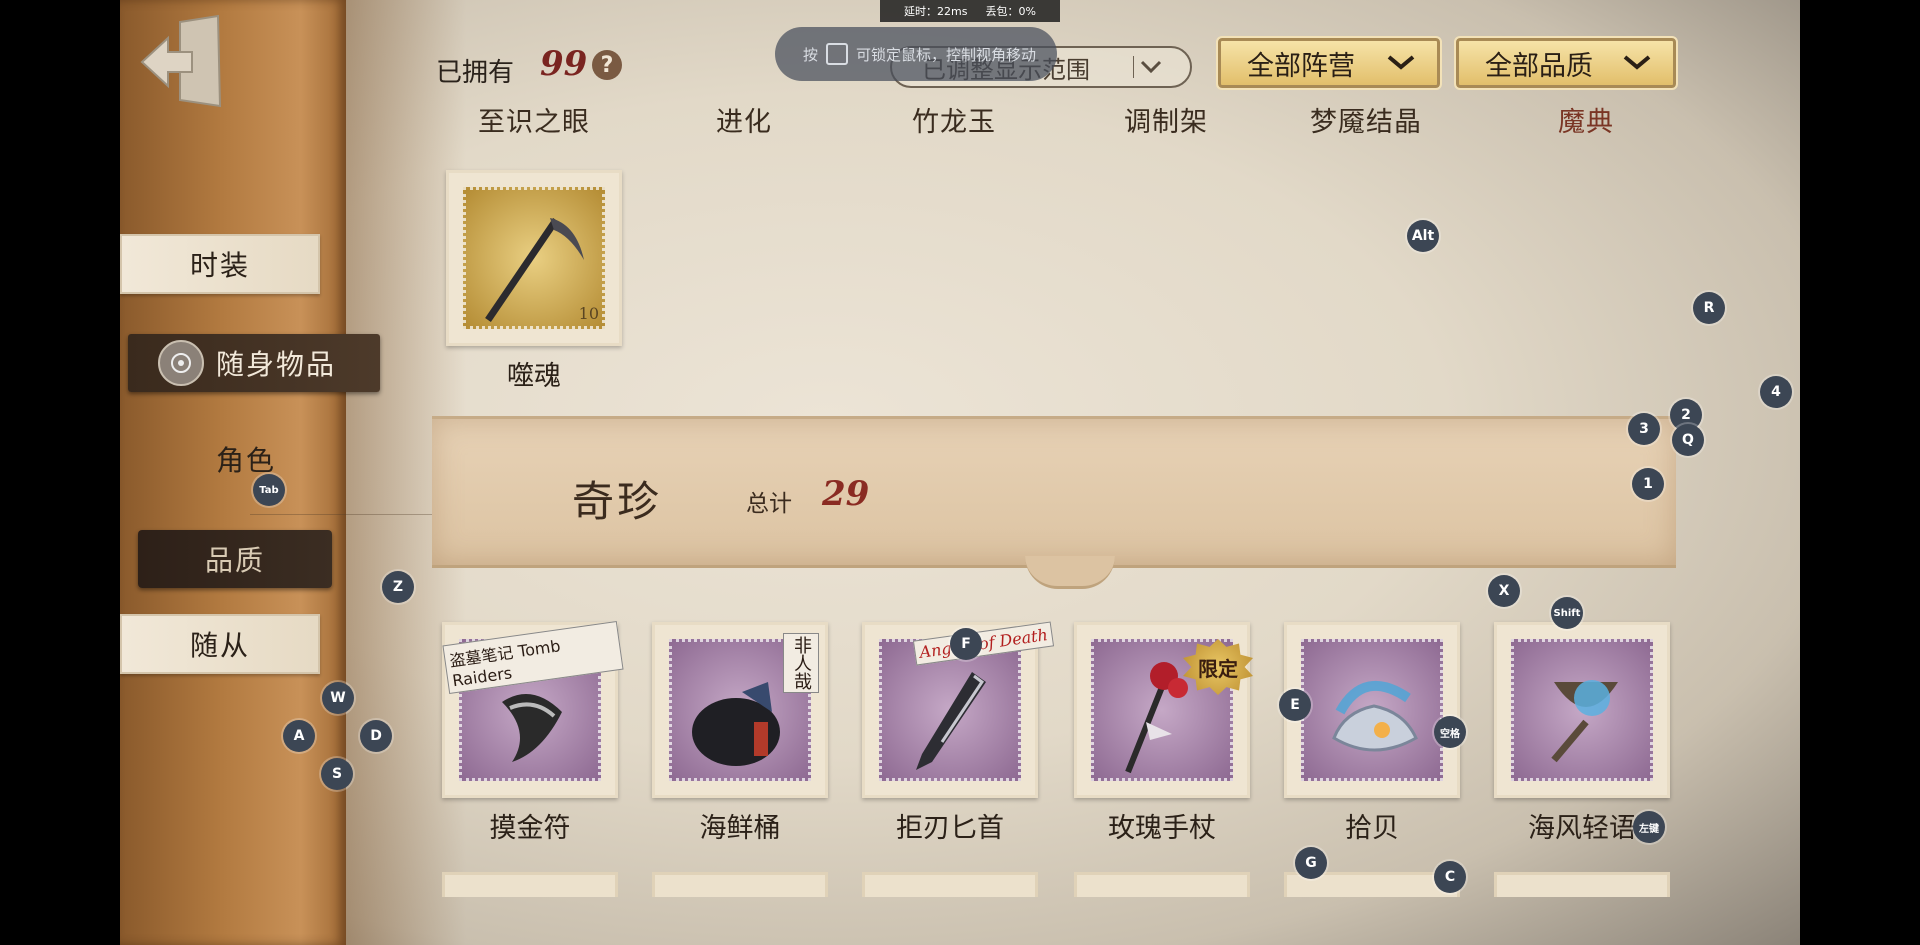 The width and height of the screenshot is (1920, 945). Describe the element at coordinates (769, 504) in the screenshot. I see `section-total-label: 总计` at that location.